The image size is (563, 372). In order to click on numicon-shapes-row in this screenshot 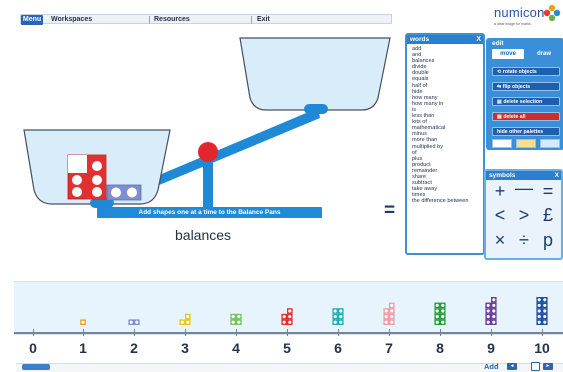, I will do `click(281, 307)`.